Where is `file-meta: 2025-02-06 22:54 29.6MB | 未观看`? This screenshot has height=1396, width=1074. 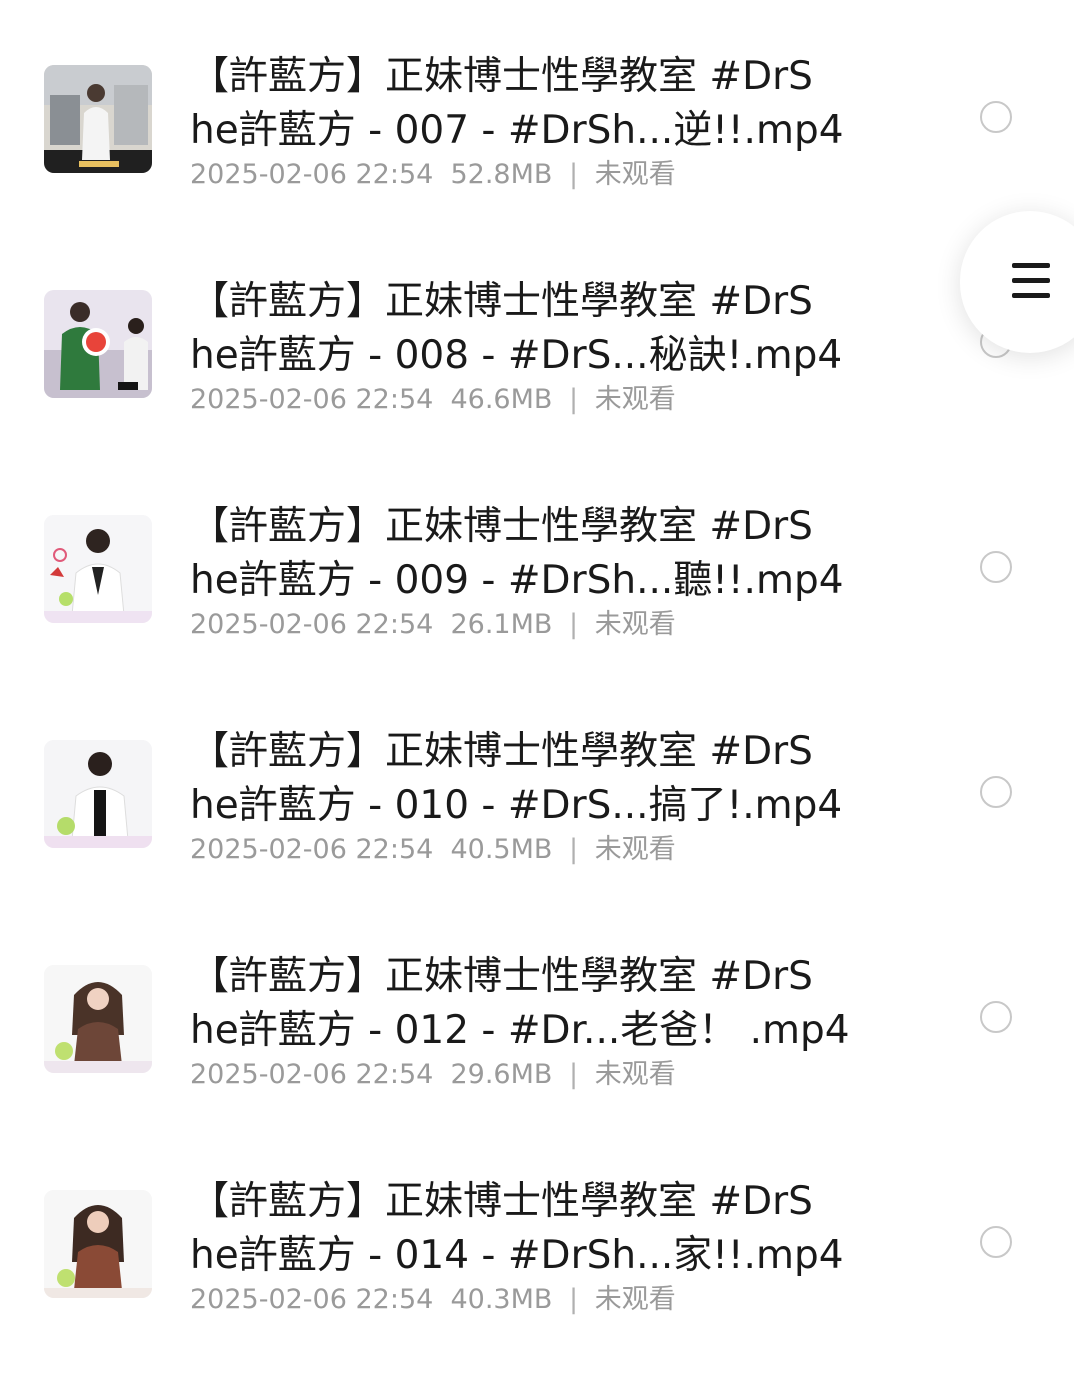
file-meta: 2025-02-06 22:54 29.6MB | 未观看 is located at coordinates (433, 1075).